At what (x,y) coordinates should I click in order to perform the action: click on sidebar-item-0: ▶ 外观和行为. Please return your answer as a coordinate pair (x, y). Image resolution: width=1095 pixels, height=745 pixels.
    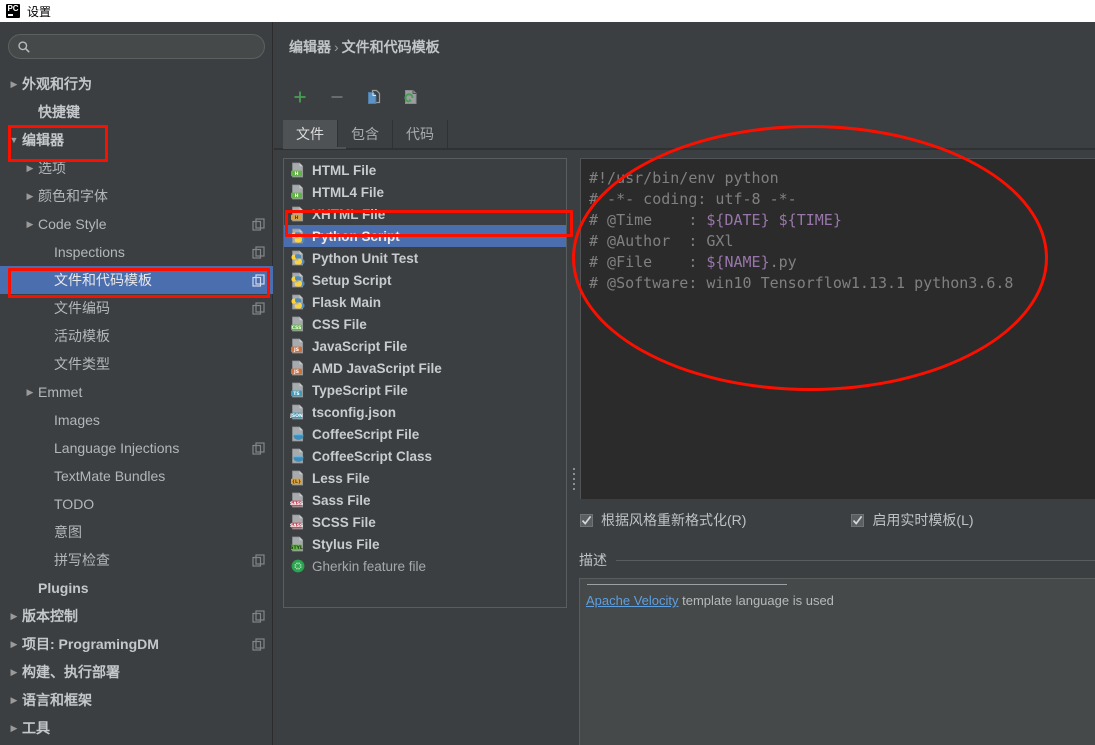
    Looking at the image, I should click on (136, 84).